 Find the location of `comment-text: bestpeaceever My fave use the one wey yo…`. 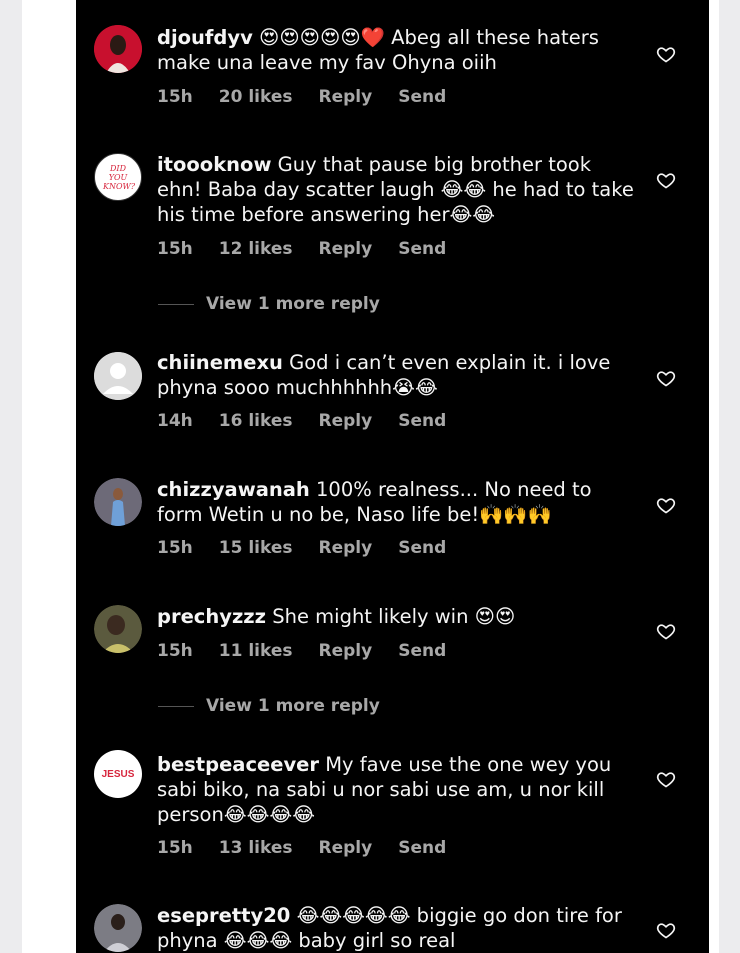

comment-text: bestpeaceever My fave use the one wey yo… is located at coordinates (397, 789).